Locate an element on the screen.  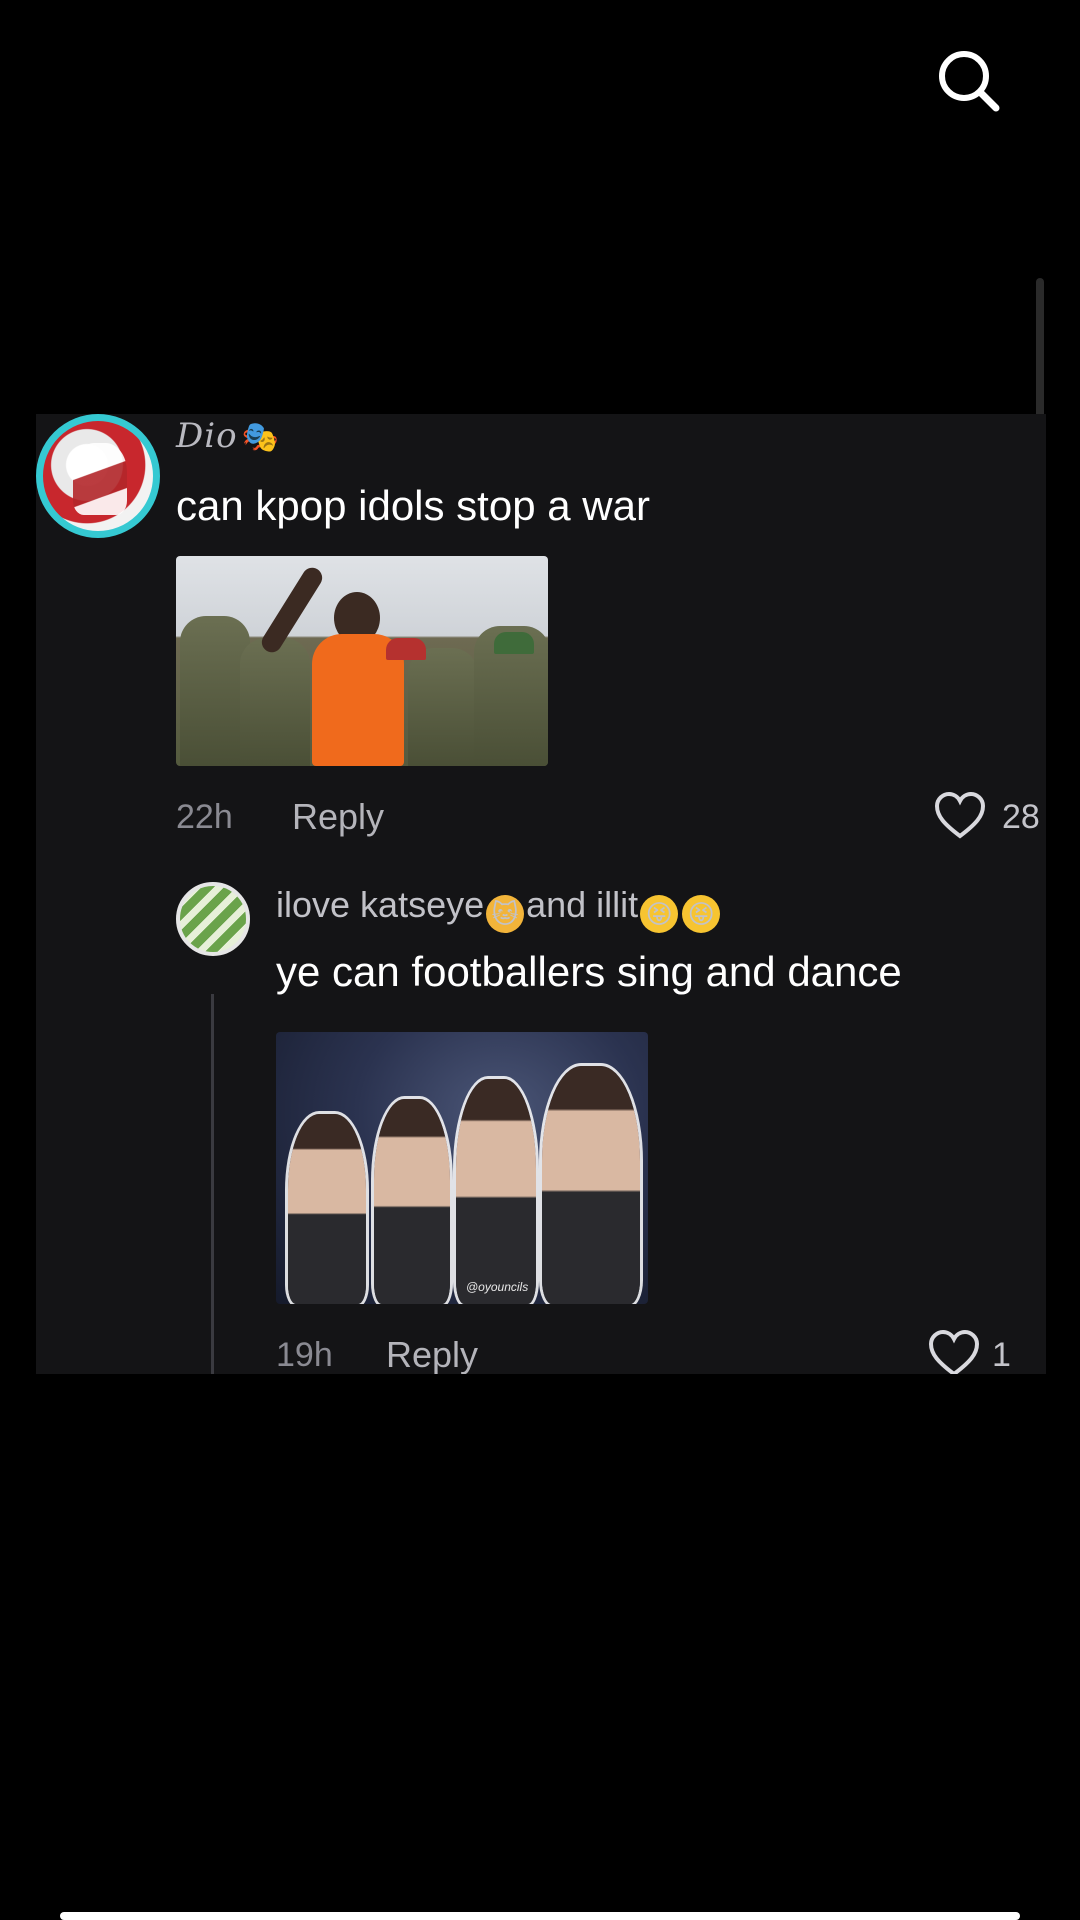
avatar-figure is located at coordinates (100, 479).